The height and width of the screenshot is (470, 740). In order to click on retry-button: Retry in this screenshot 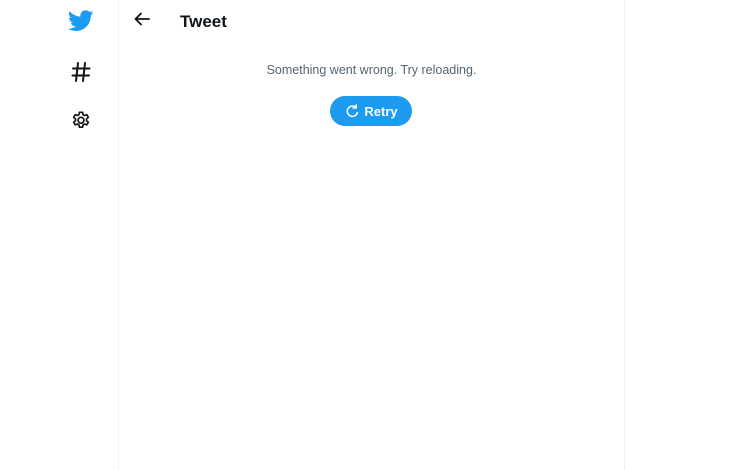, I will do `click(371, 111)`.